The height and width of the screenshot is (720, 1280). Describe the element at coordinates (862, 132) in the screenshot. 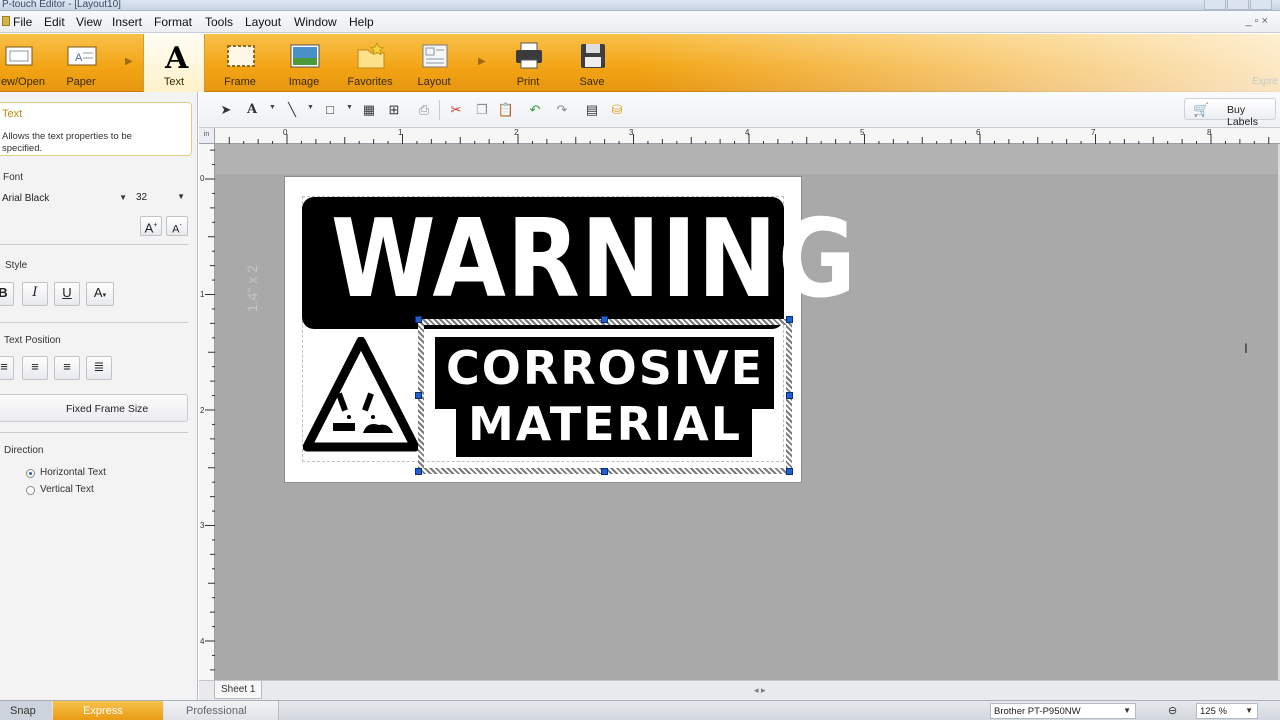

I see `h-ruler-number: 5` at that location.